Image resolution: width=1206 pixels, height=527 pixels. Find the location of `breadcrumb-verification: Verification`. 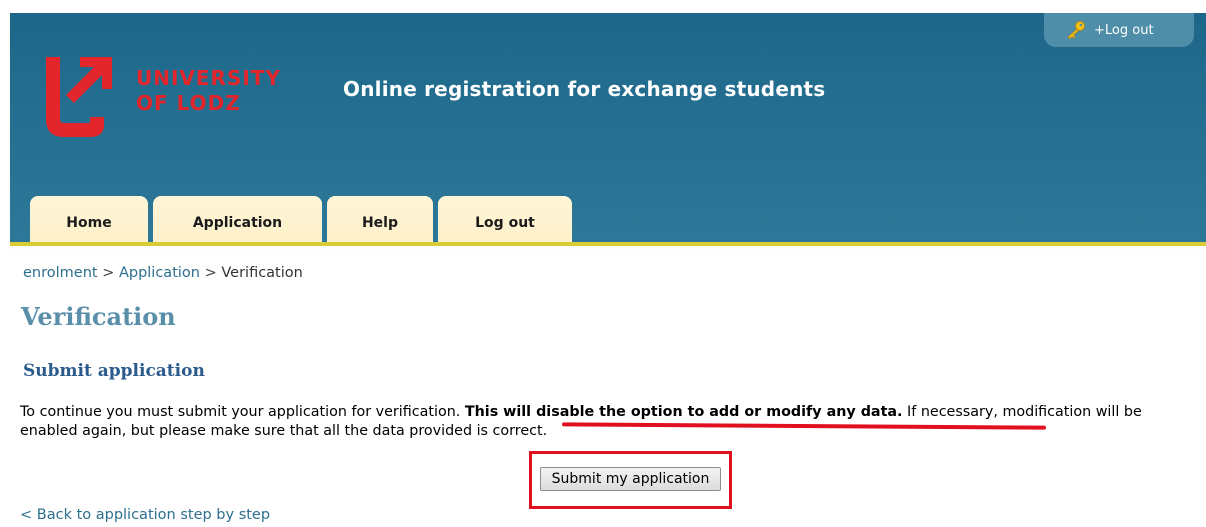

breadcrumb-verification: Verification is located at coordinates (262, 273).